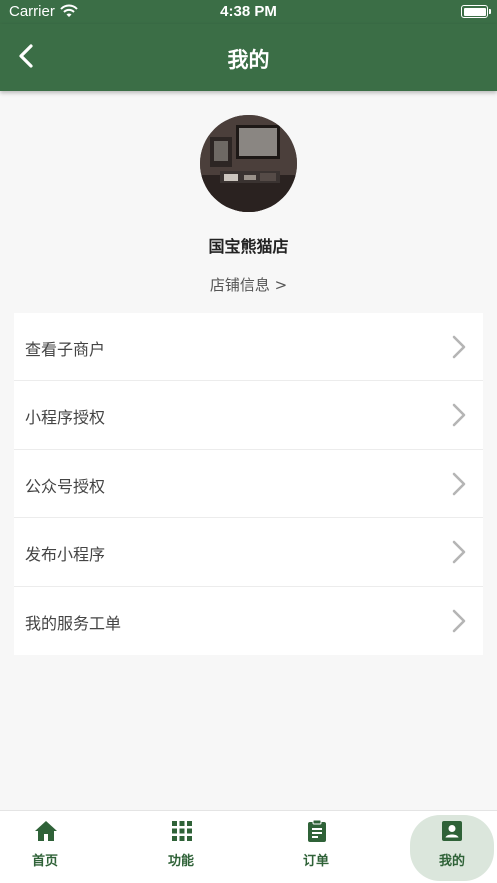 This screenshot has width=497, height=883. Describe the element at coordinates (248, 621) in the screenshot. I see `menu-item-service-tickets: 我的服务工单` at that location.